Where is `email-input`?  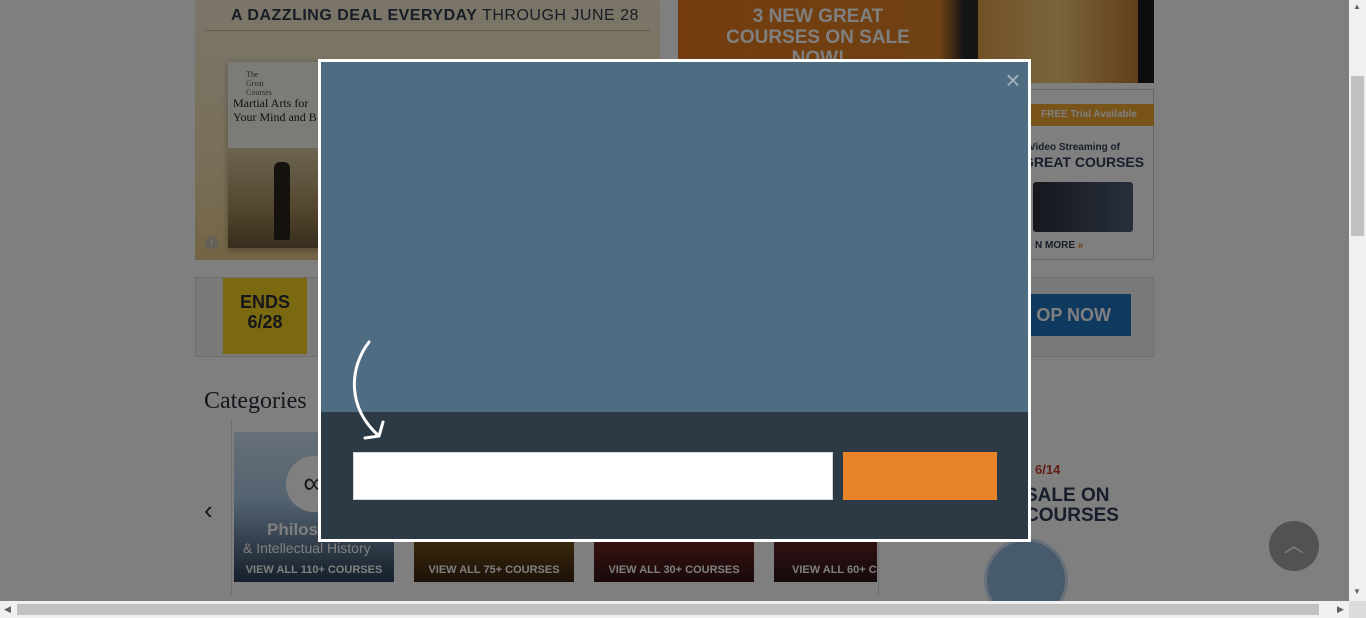
email-input is located at coordinates (593, 476).